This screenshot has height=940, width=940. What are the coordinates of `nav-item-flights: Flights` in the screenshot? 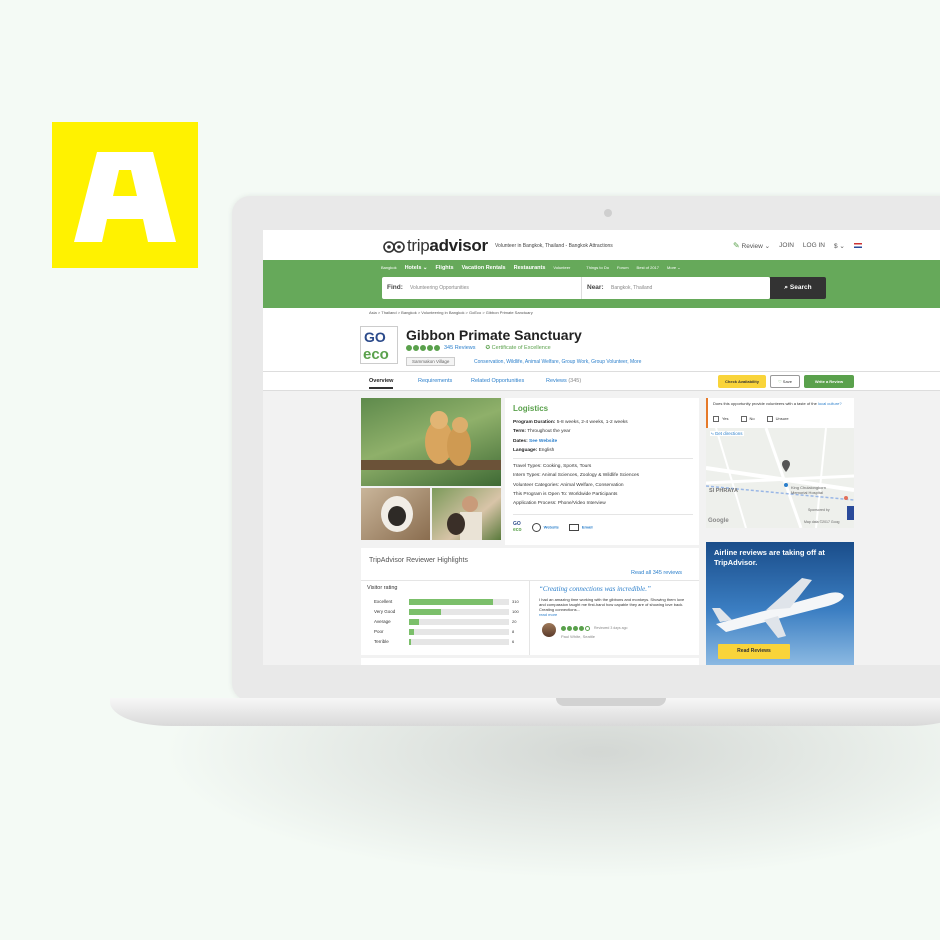 It's located at (445, 268).